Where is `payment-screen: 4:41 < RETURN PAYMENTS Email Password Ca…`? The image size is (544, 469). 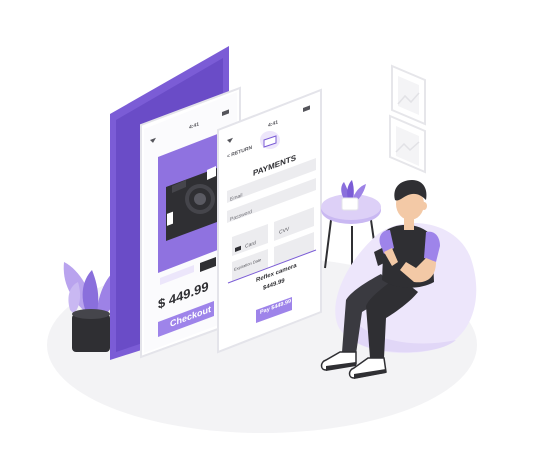
payment-screen: 4:41 < RETURN PAYMENTS Email Password Ca… is located at coordinates (269, 221).